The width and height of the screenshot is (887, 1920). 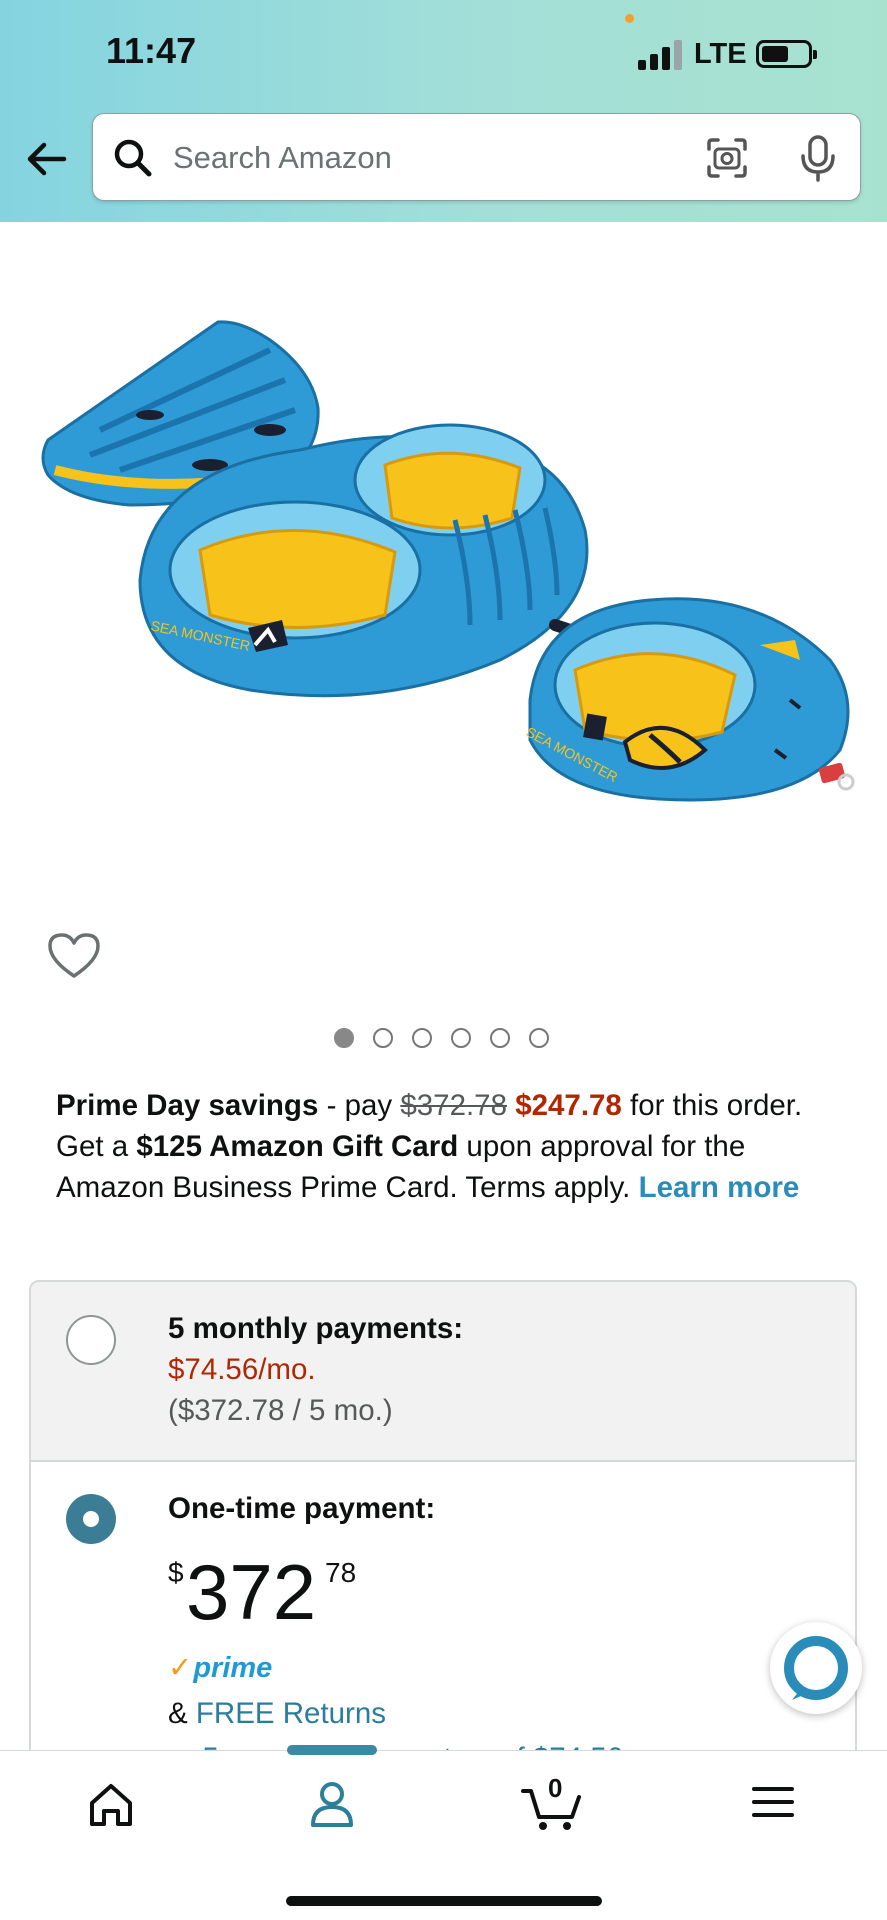 I want to click on menu-icon, so click(x=773, y=1802).